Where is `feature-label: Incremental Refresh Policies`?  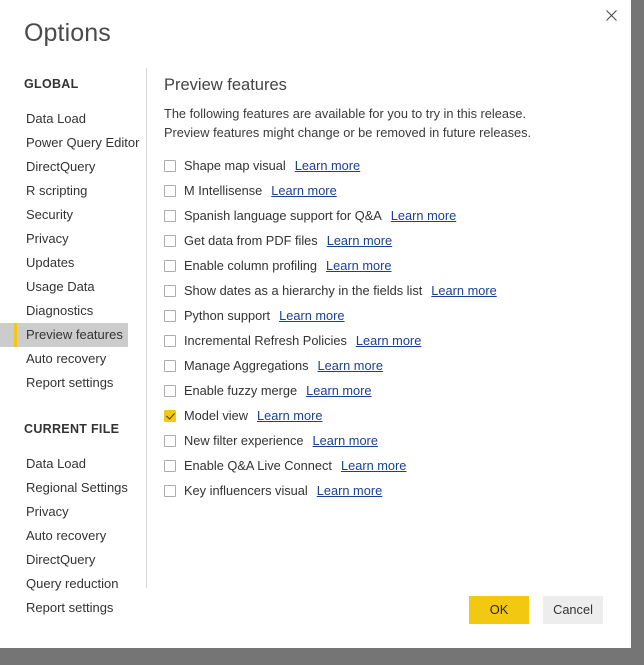 feature-label: Incremental Refresh Policies is located at coordinates (265, 340).